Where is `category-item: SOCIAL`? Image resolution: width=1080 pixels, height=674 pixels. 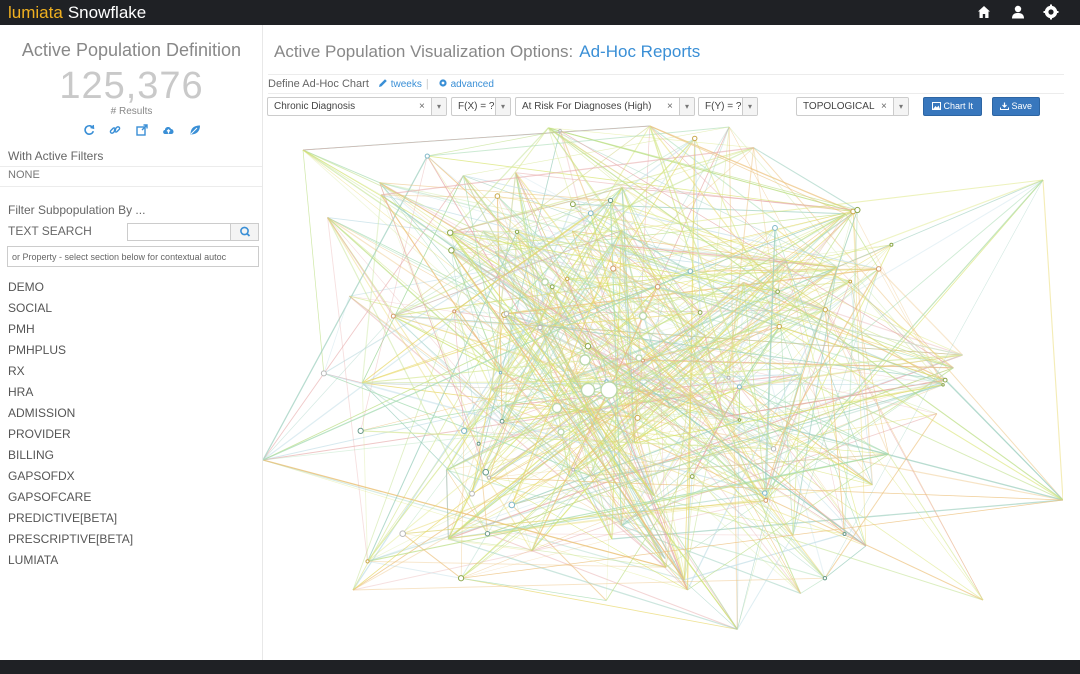
category-item: SOCIAL is located at coordinates (70, 308).